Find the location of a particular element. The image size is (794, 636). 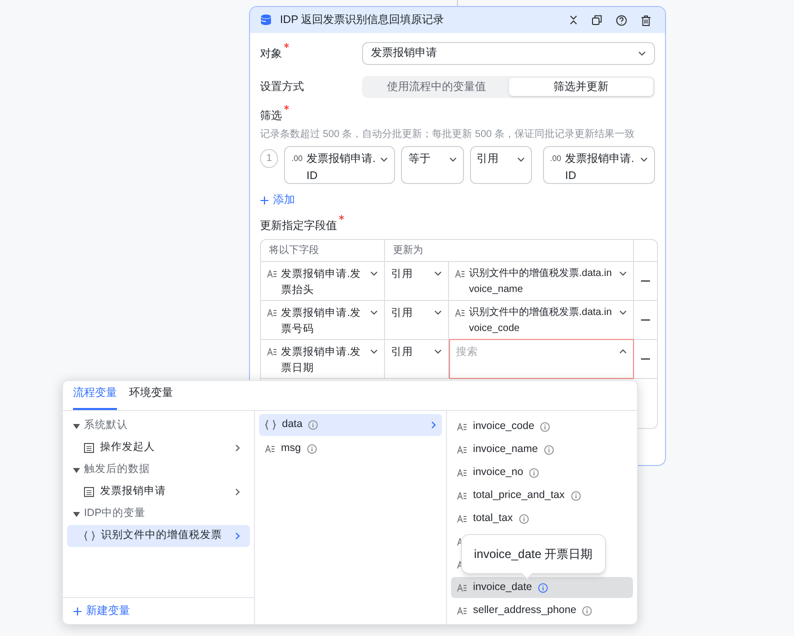

field-item: invoice_date is located at coordinates (542, 587).